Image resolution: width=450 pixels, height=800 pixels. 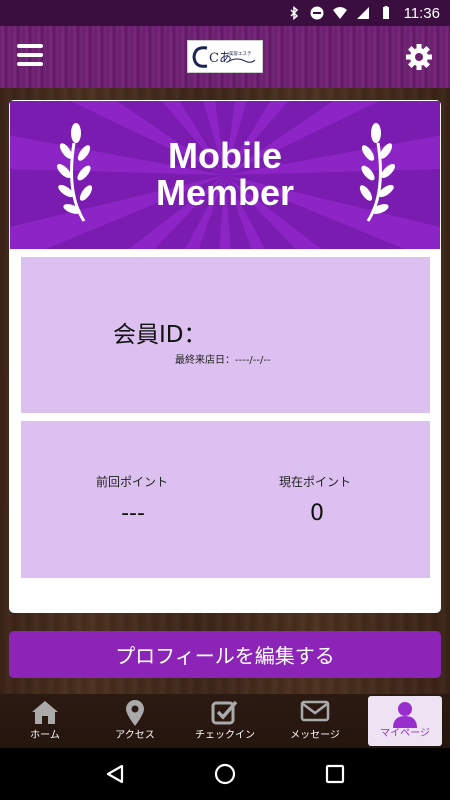 What do you see at coordinates (45, 712) in the screenshot?
I see `home-icon` at bounding box center [45, 712].